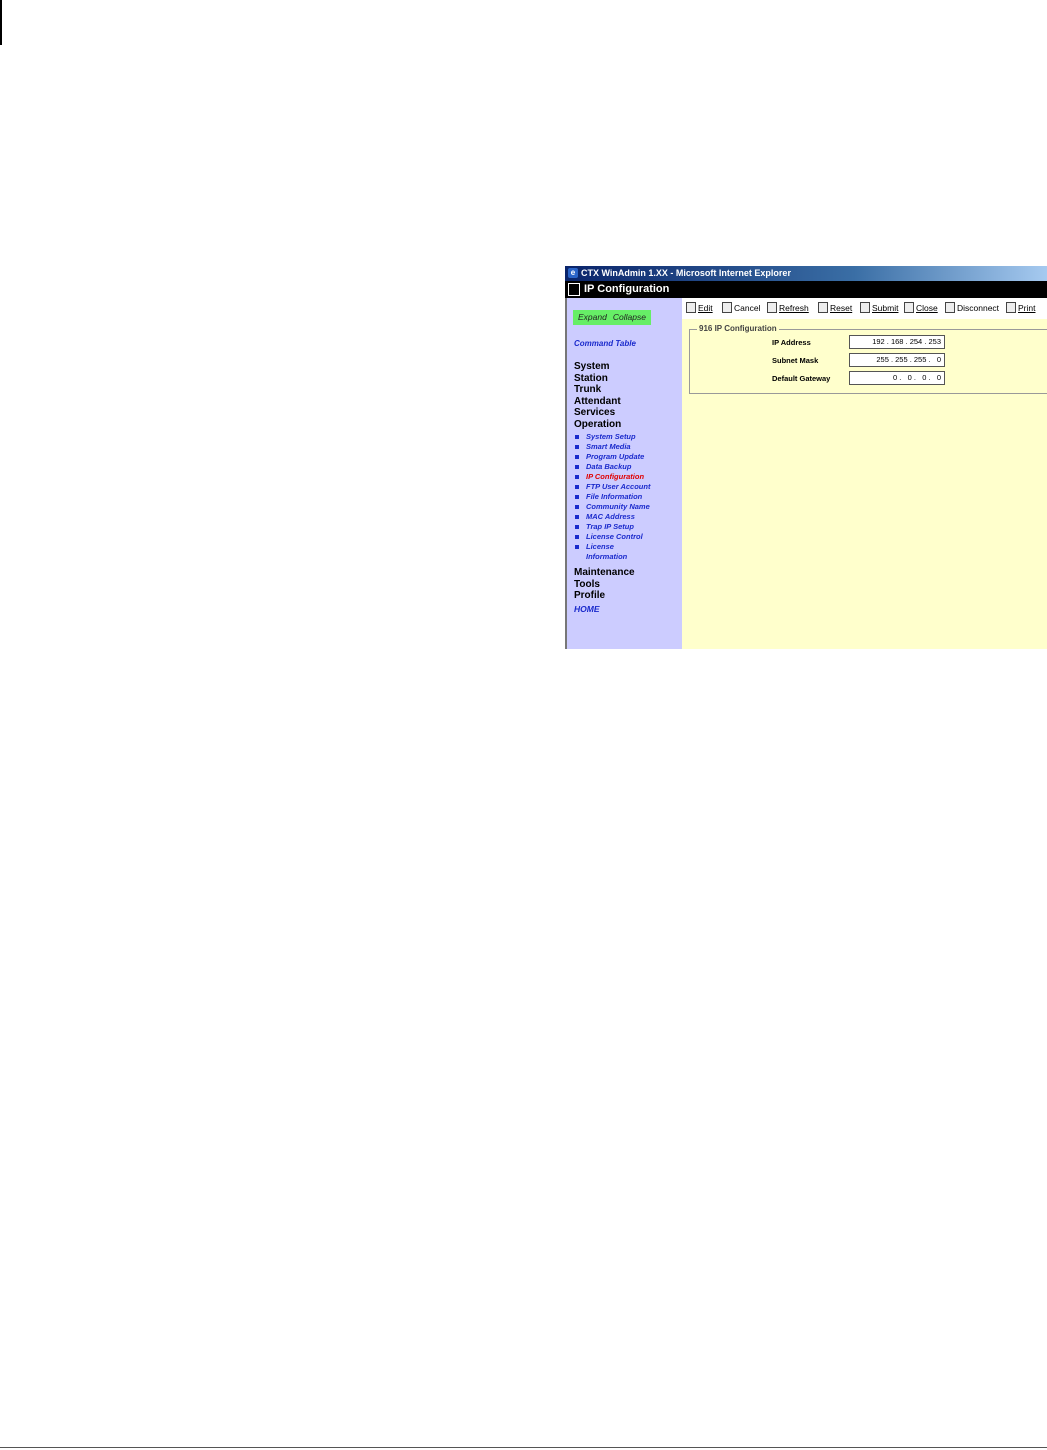 The image size is (1047, 1450). Describe the element at coordinates (897, 378) in the screenshot. I see `default-gateway-input: 0 . 0 . 0 . 0` at that location.